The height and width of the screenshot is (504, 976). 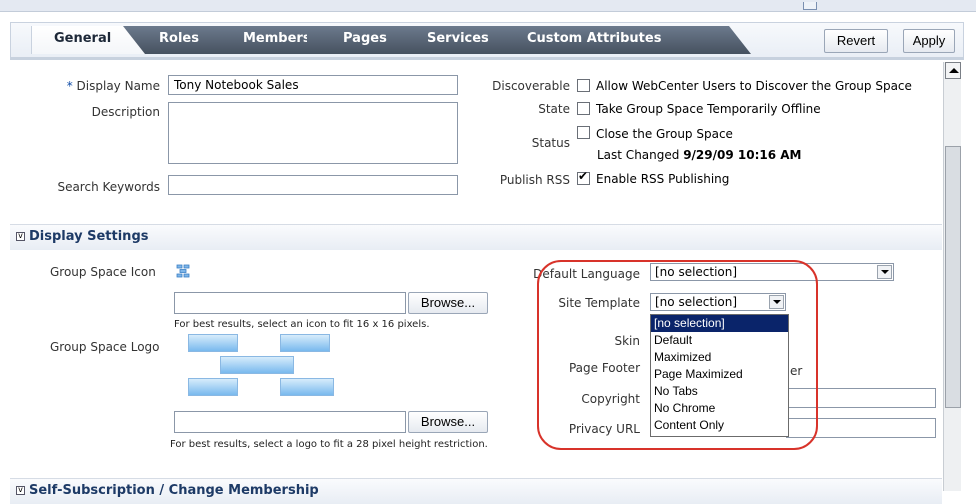 I want to click on tab-general-label: General, so click(x=83, y=38).